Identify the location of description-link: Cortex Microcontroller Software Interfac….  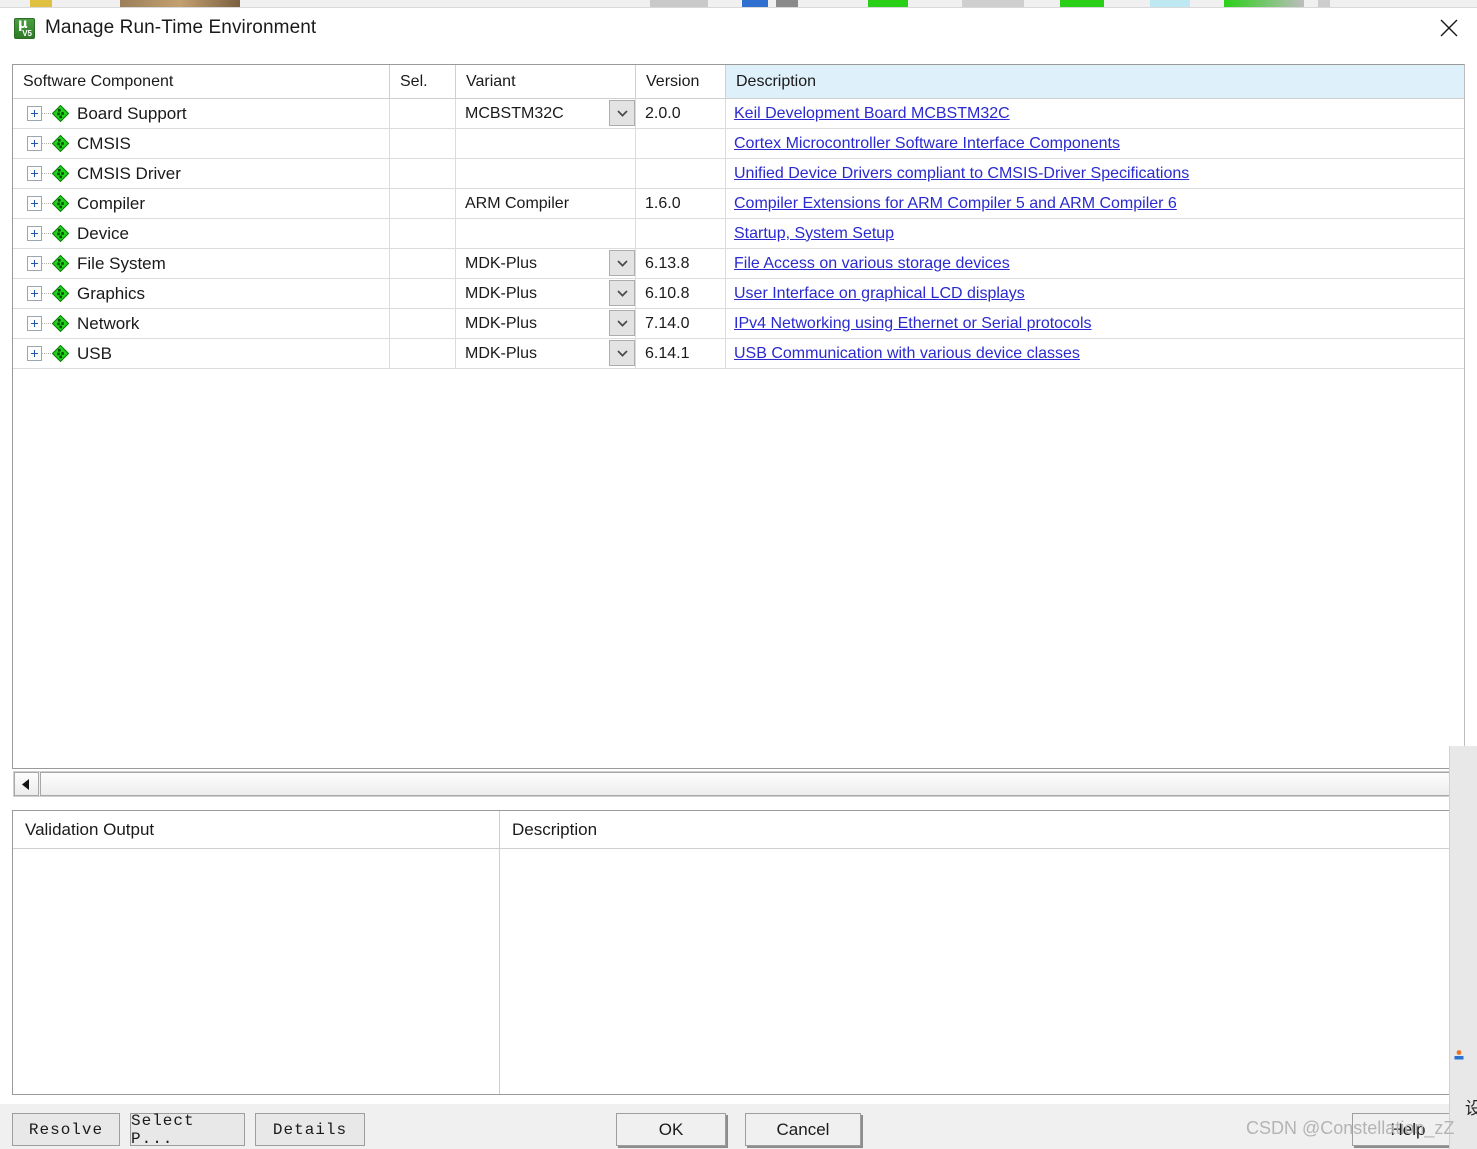
(927, 144).